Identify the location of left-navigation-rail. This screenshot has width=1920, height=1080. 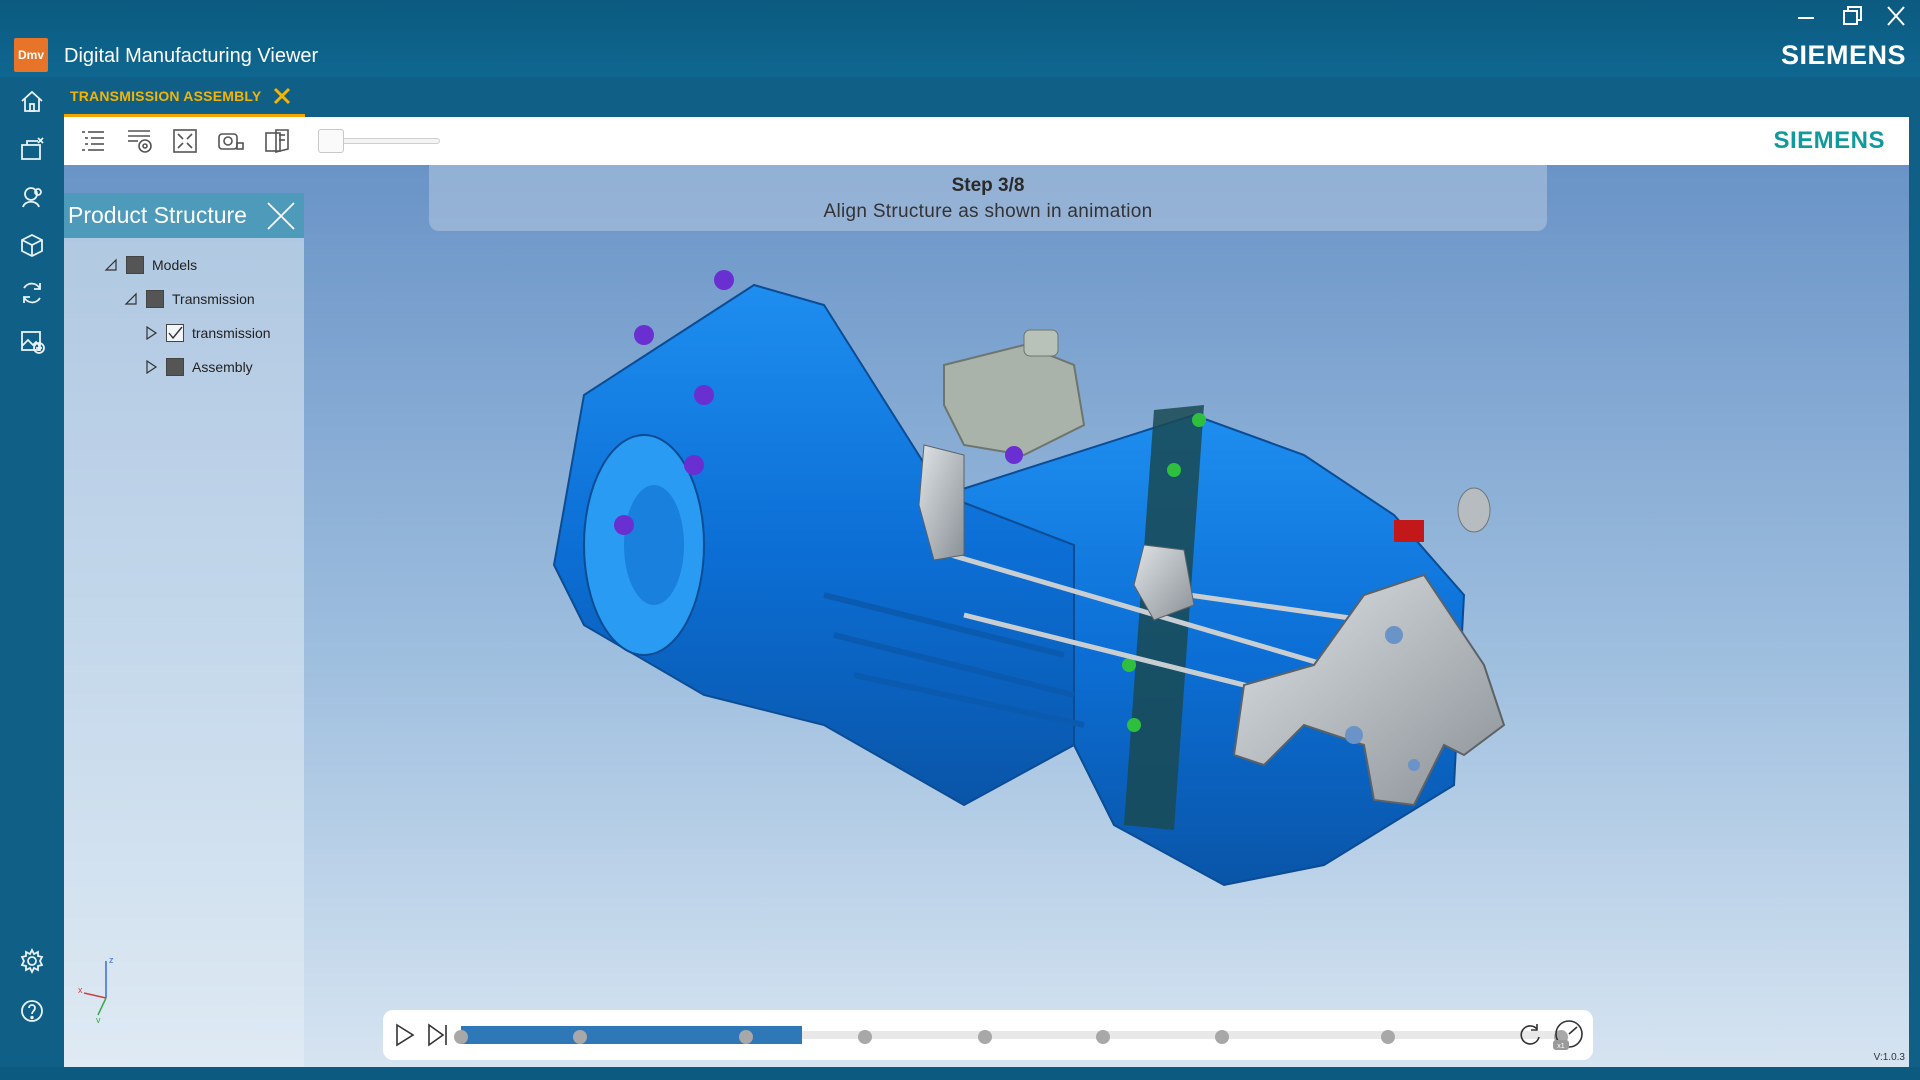
(32, 578).